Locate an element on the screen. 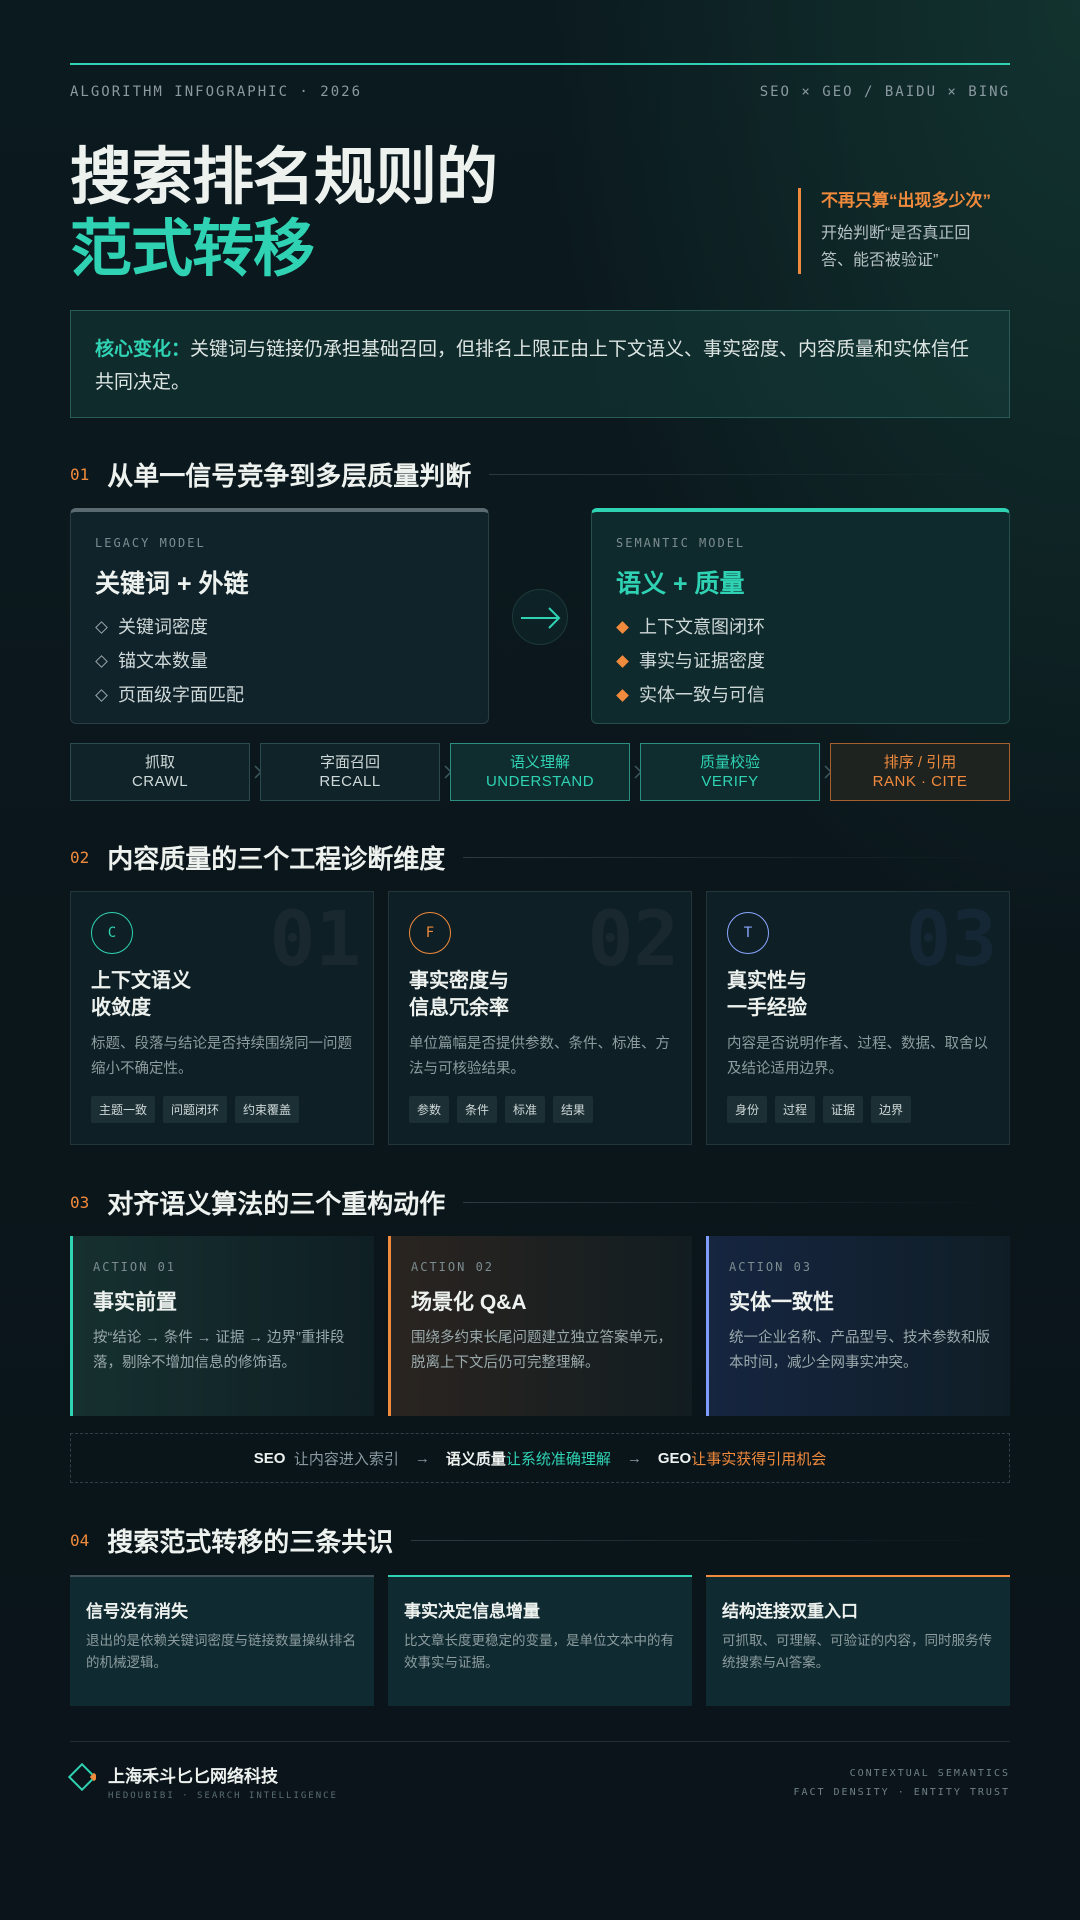 The image size is (1080, 1920). consensus-description: 比文章长度更稳定的变量，是单位文本中的有效事实与证据。 is located at coordinates (539, 1651).